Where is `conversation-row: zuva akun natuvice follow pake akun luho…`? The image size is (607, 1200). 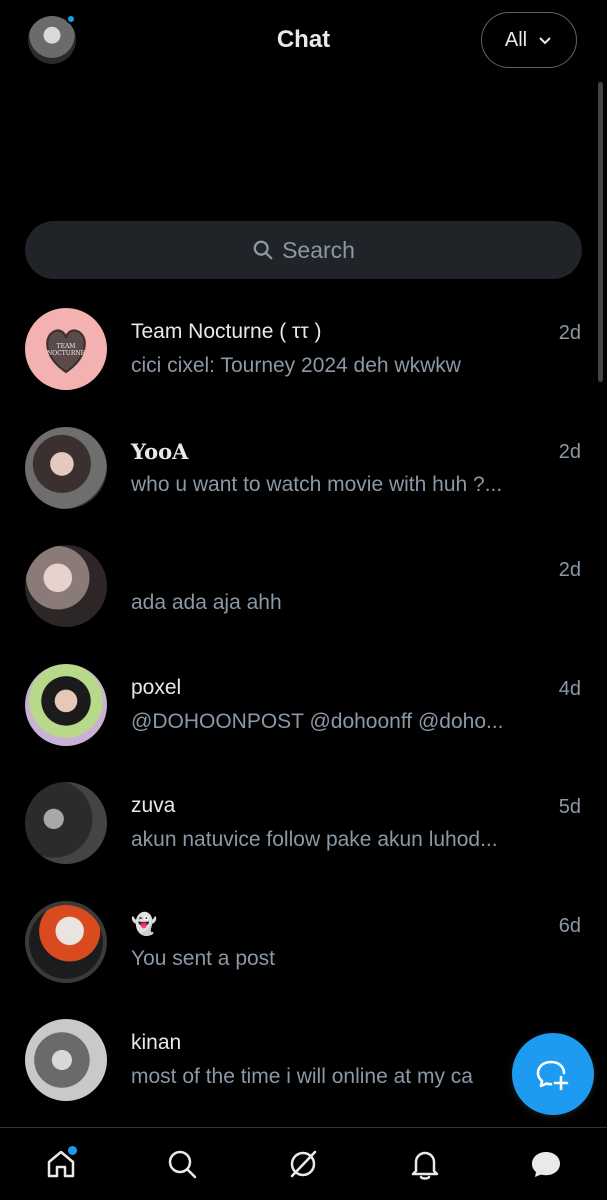
conversation-row: zuva akun natuvice follow pake akun luho… is located at coordinates (303, 823).